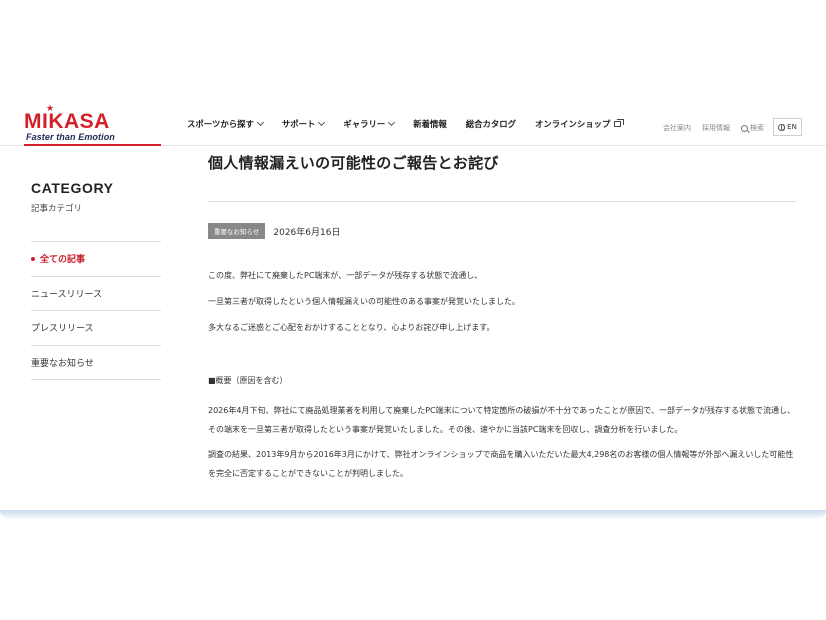 The image size is (826, 620). What do you see at coordinates (502, 231) in the screenshot?
I see `article-meta: 重要なお知らせ 2026年6月16日` at bounding box center [502, 231].